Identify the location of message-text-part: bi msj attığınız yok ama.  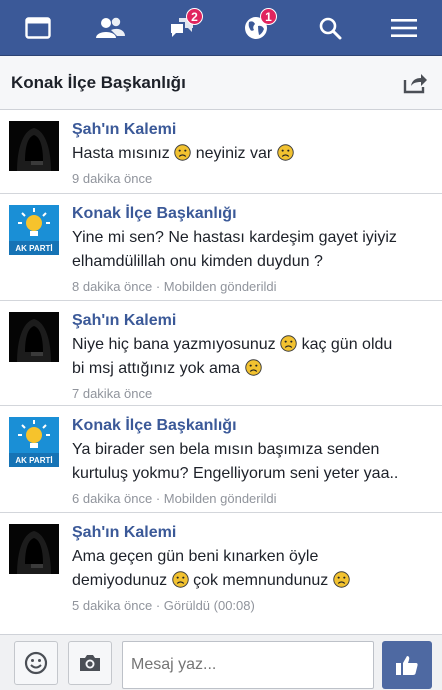
(156, 368).